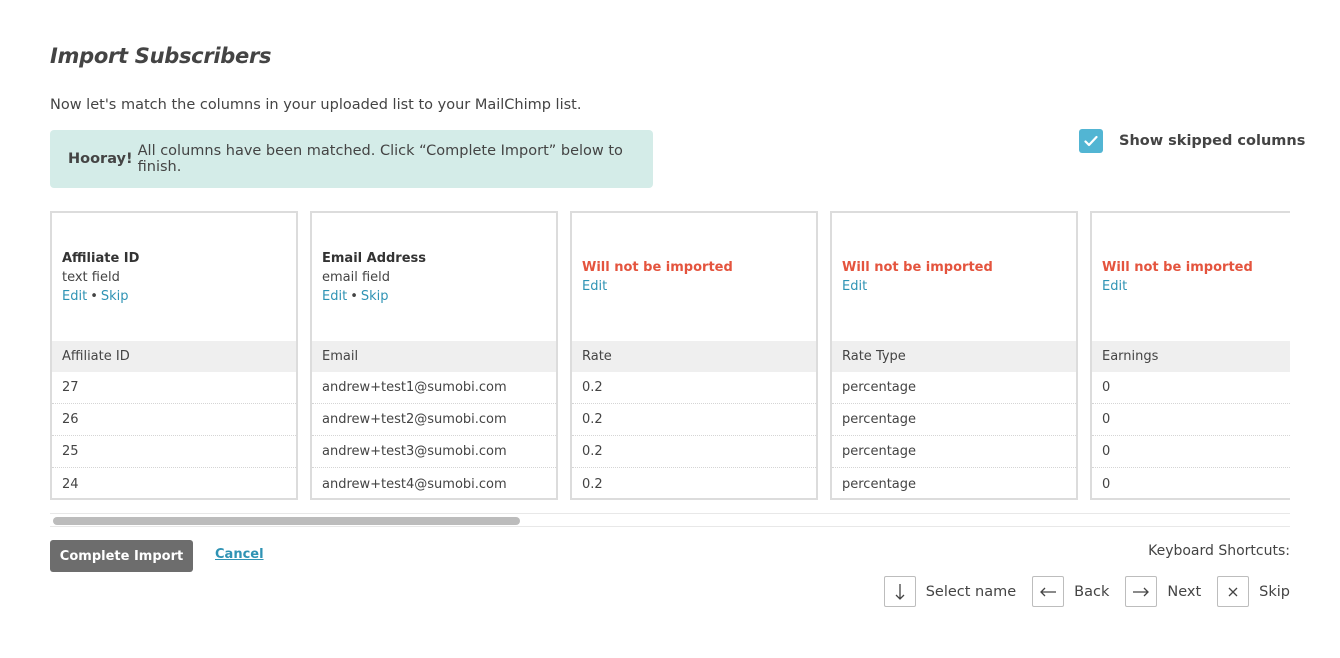 The image size is (1340, 658). Describe the element at coordinates (174, 420) in the screenshot. I see `sample-cell: 26` at that location.